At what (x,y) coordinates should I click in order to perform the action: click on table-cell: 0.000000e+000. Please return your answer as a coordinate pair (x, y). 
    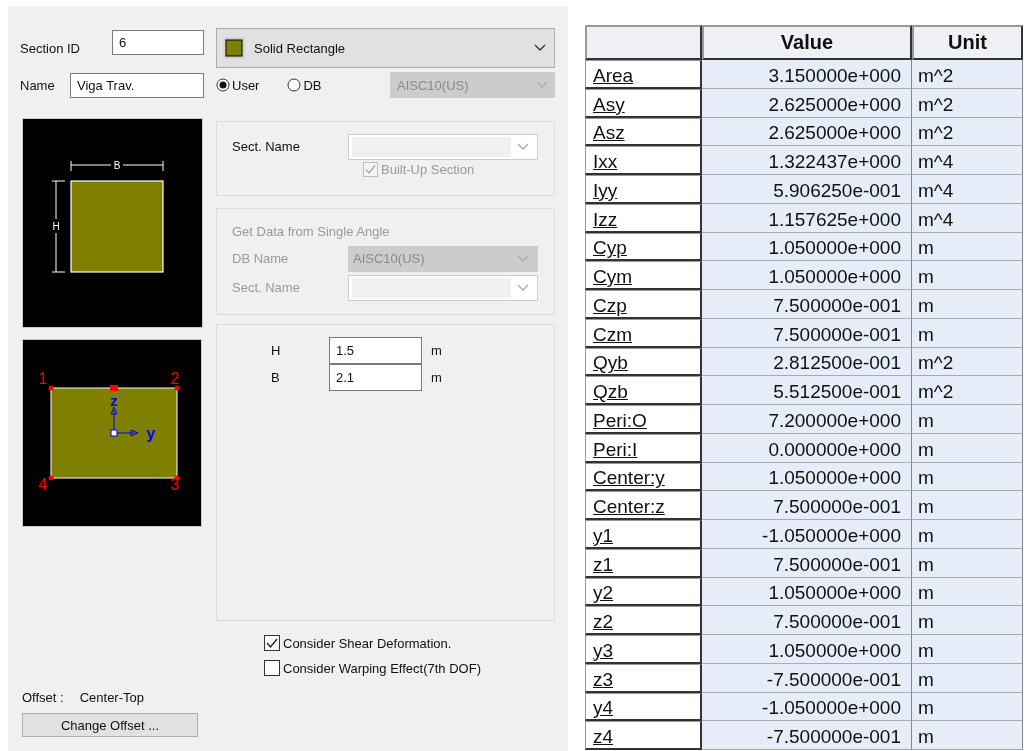
    Looking at the image, I should click on (807, 448).